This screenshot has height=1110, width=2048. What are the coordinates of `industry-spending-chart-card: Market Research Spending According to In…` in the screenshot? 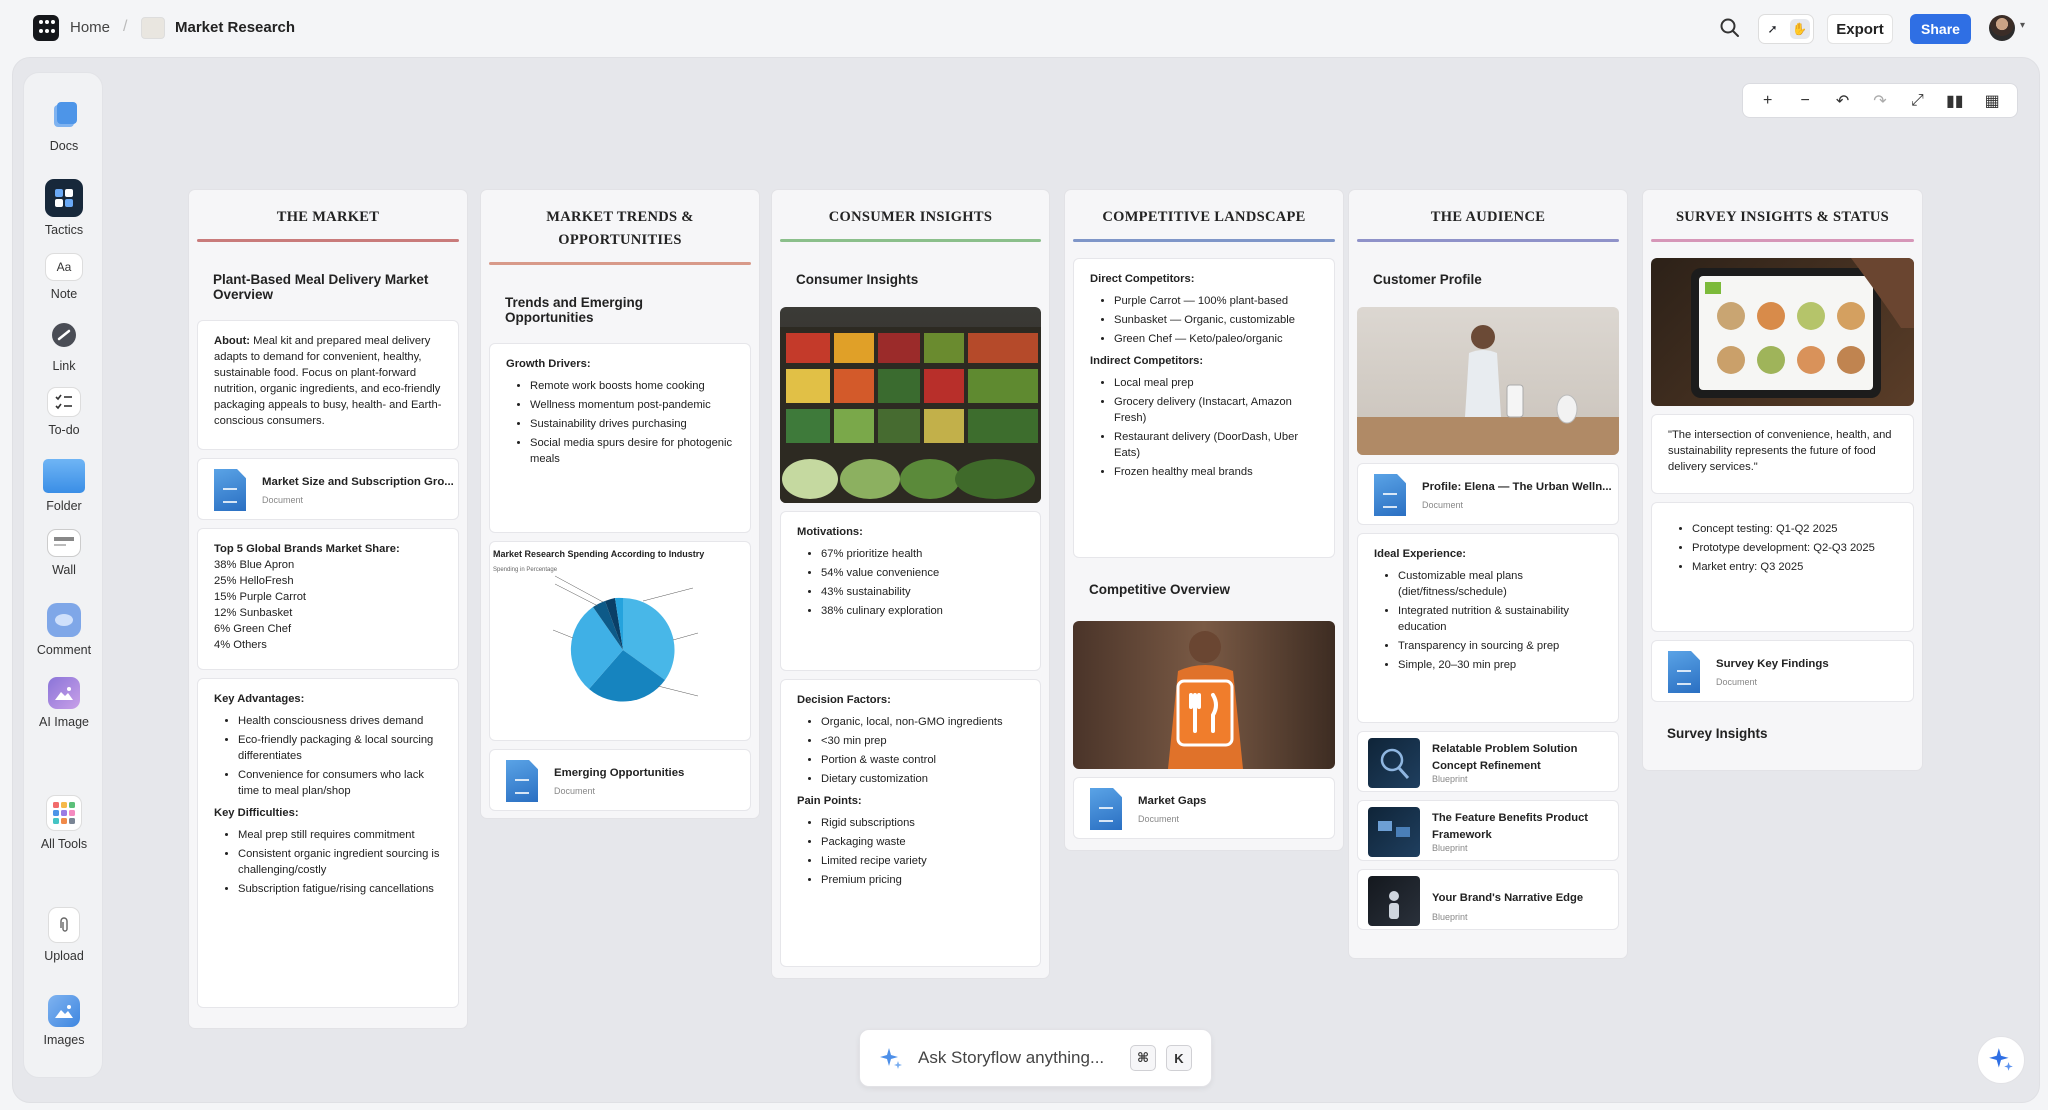 It's located at (620, 641).